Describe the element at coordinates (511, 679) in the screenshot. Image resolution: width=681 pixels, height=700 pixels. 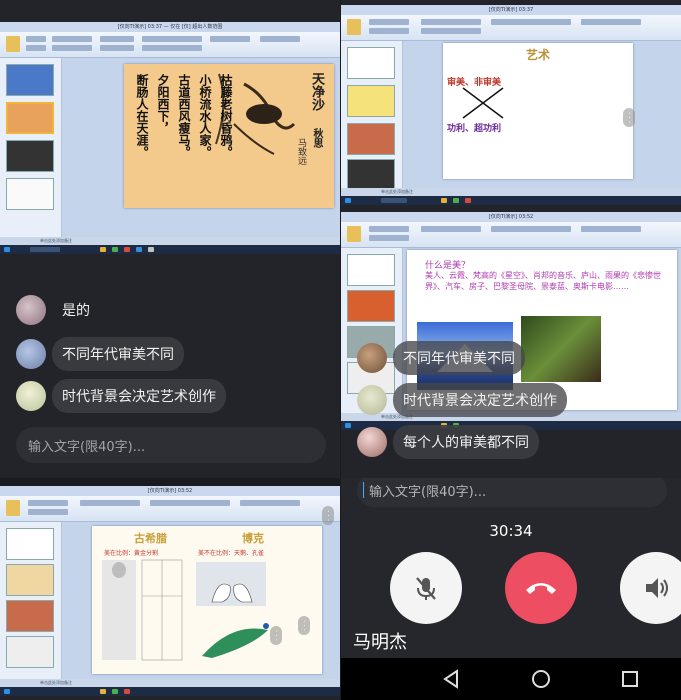
I see `android-nav-bar` at that location.